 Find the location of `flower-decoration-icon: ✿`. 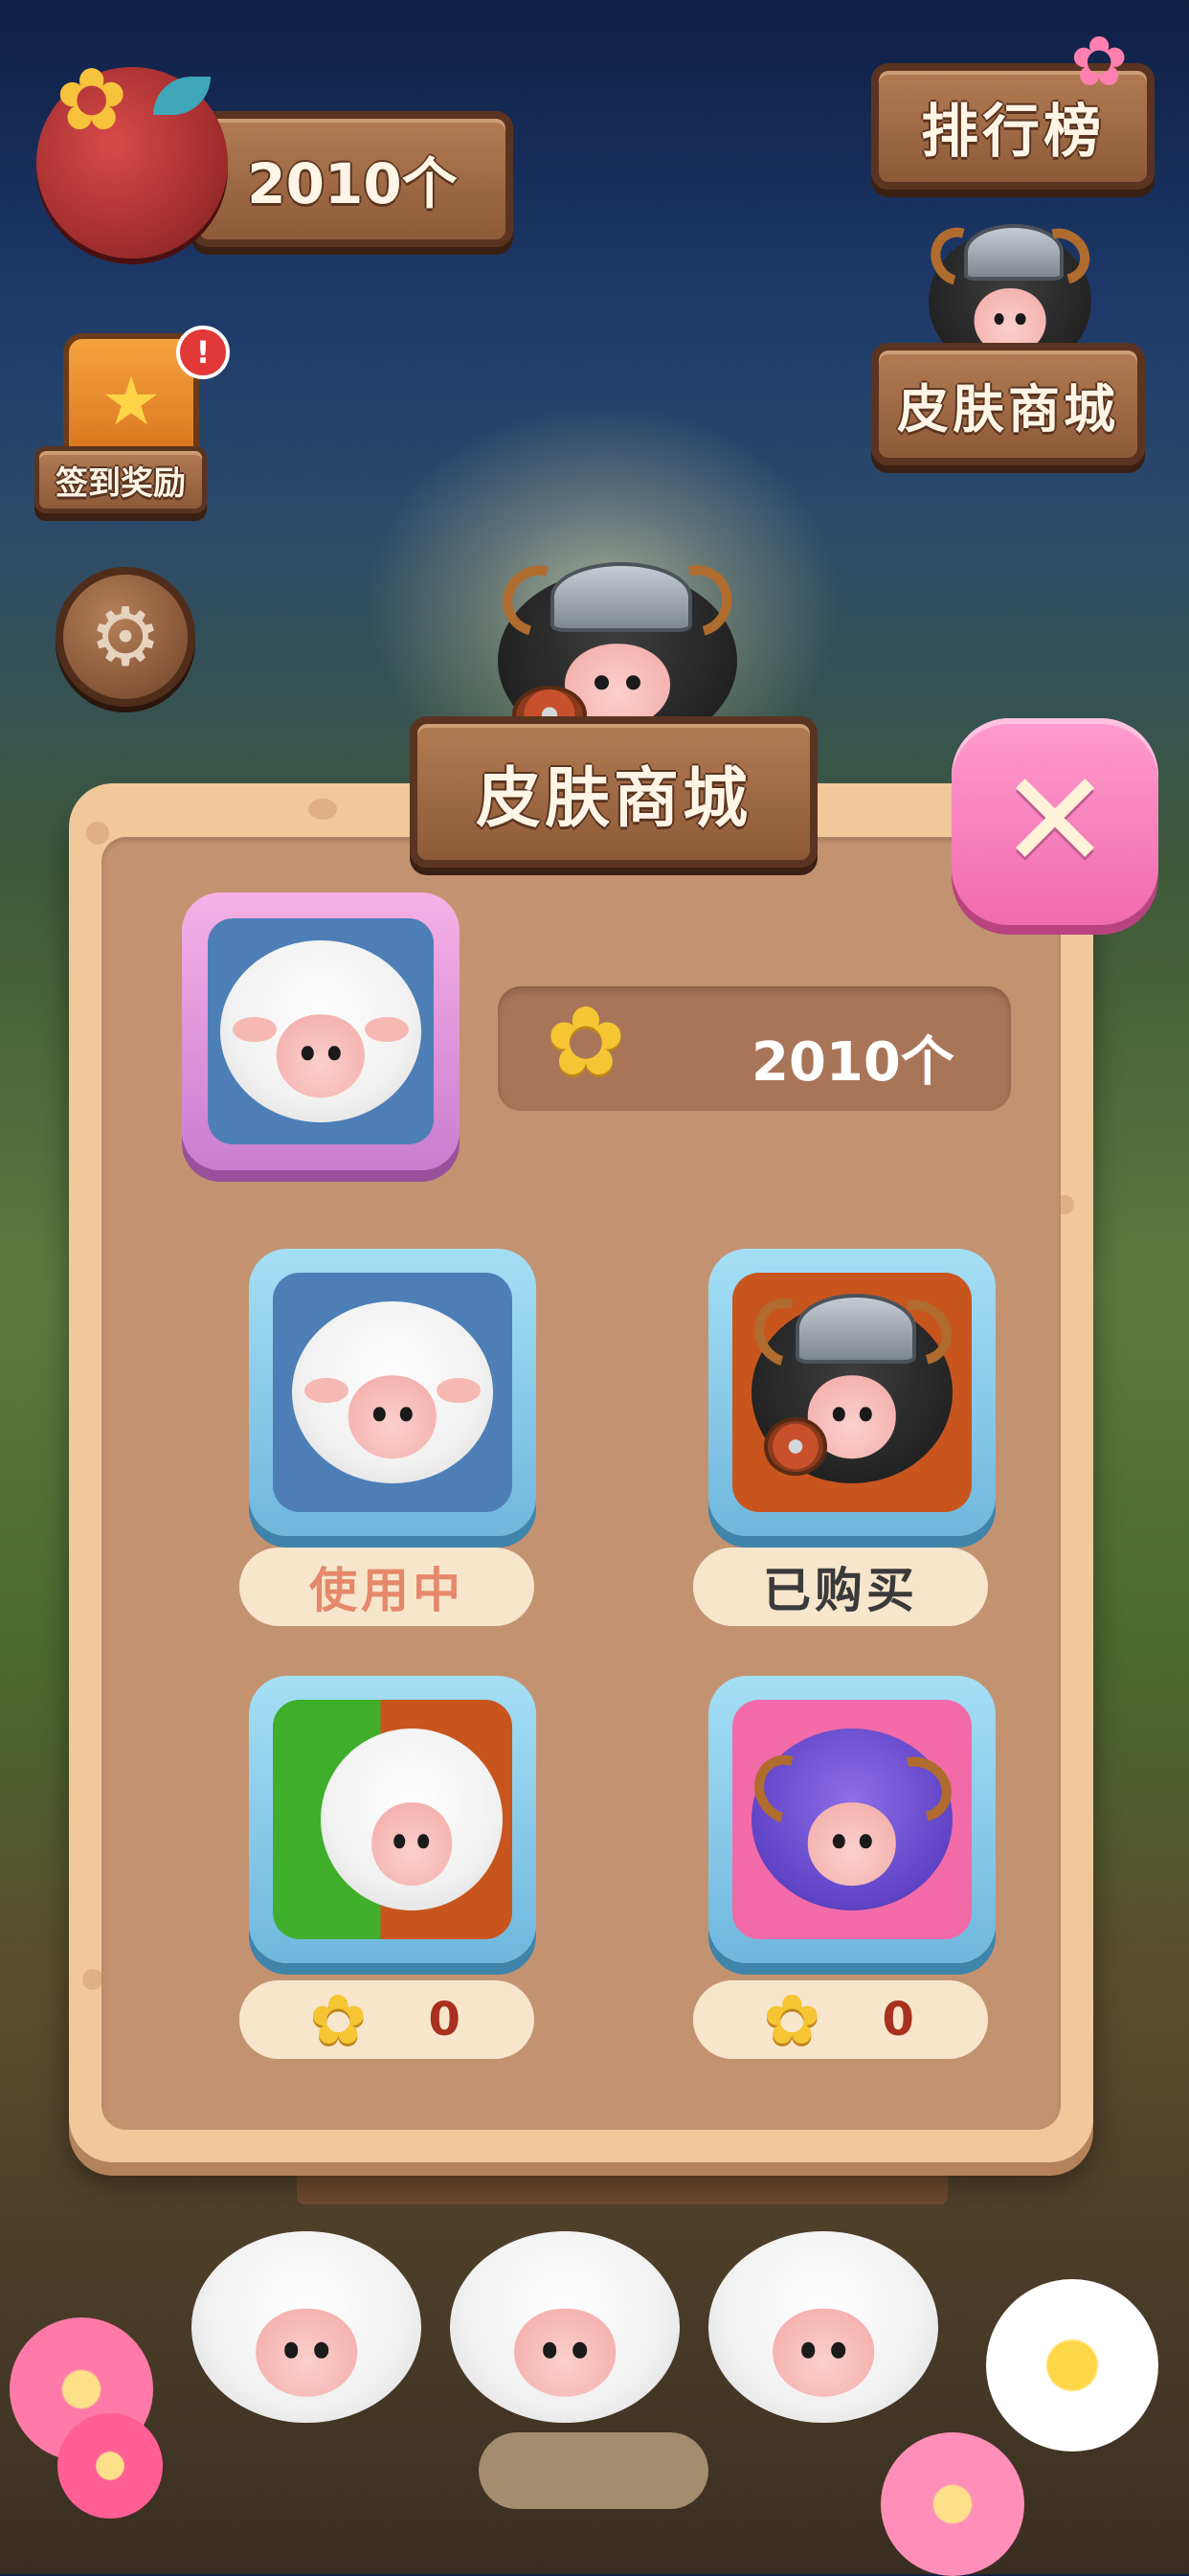

flower-decoration-icon: ✿ is located at coordinates (1099, 62).